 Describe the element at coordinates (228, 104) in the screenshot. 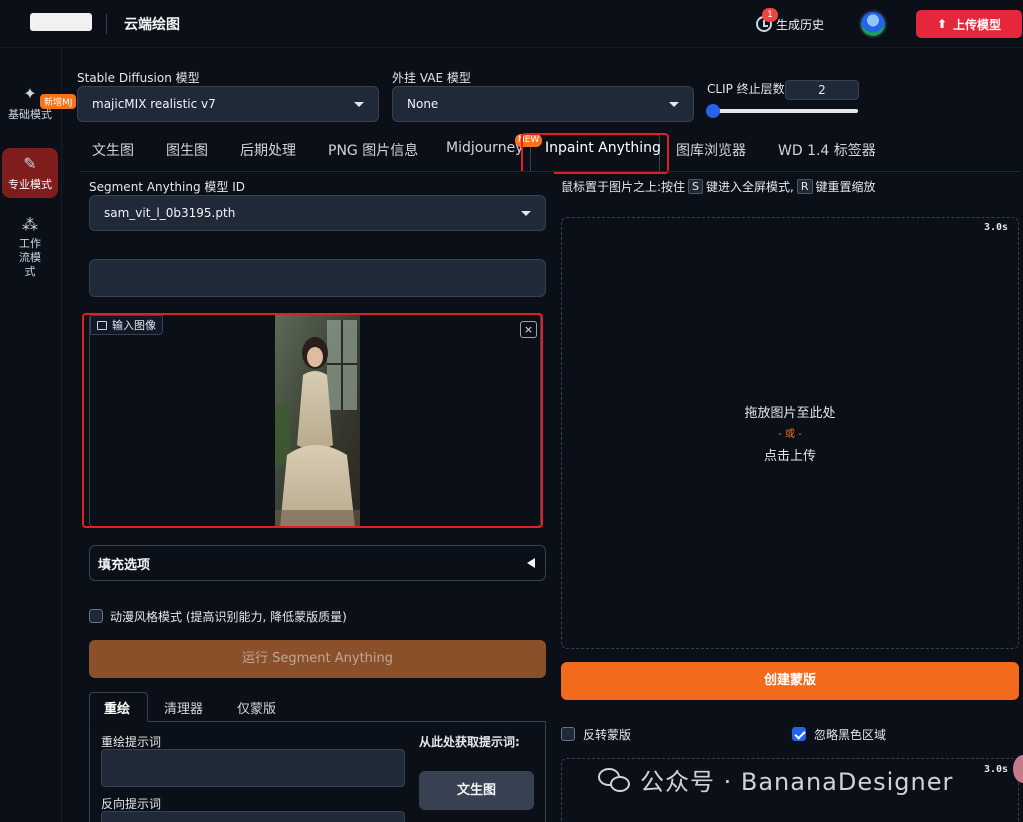

I see `sd-model-select: majicMIX realistic v7` at that location.